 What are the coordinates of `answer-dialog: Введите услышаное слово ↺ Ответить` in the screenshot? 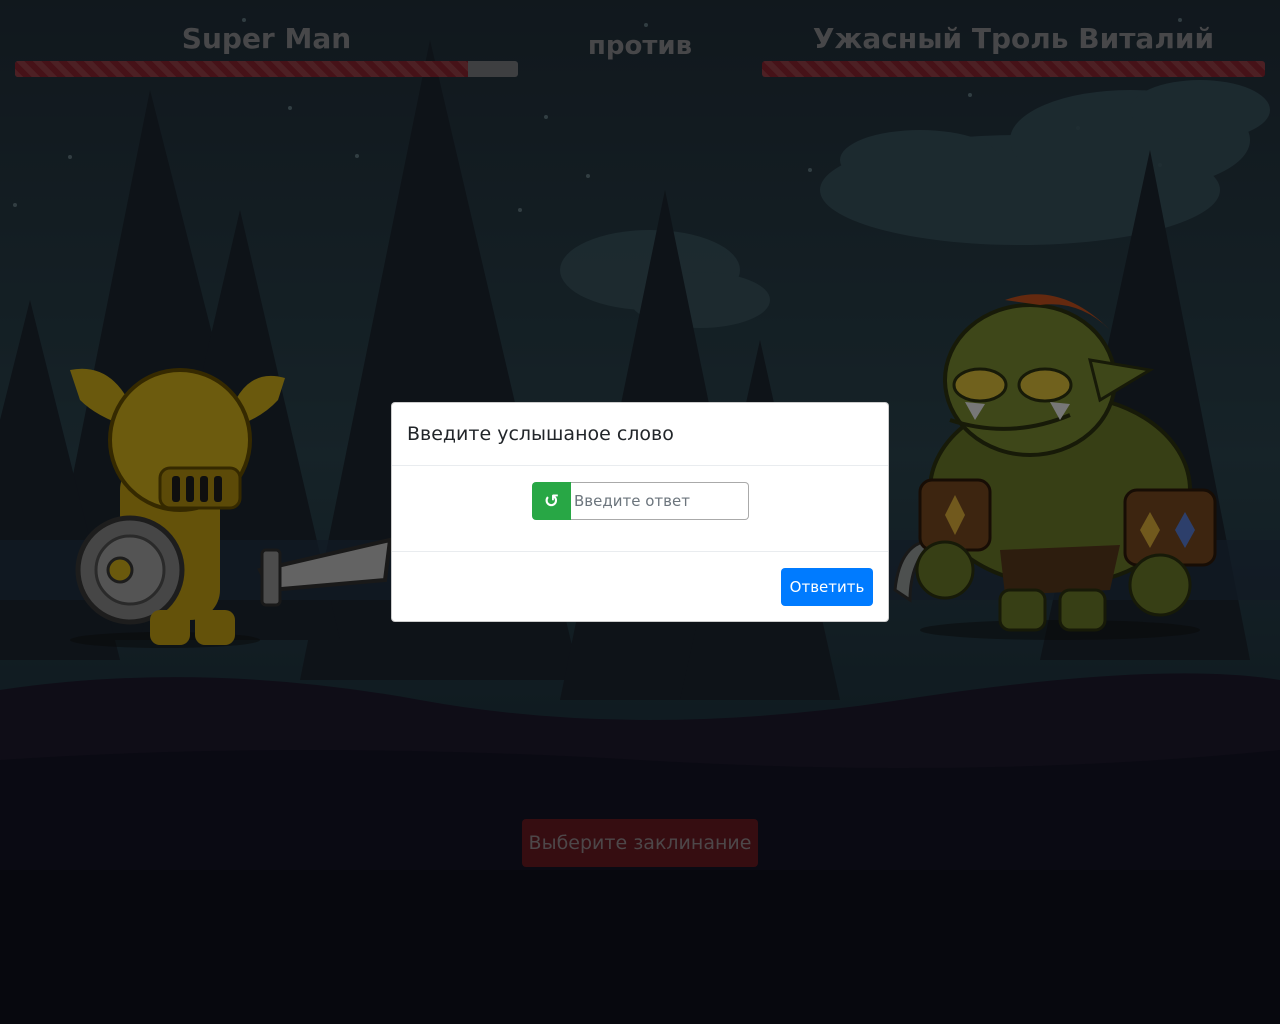 It's located at (640, 512).